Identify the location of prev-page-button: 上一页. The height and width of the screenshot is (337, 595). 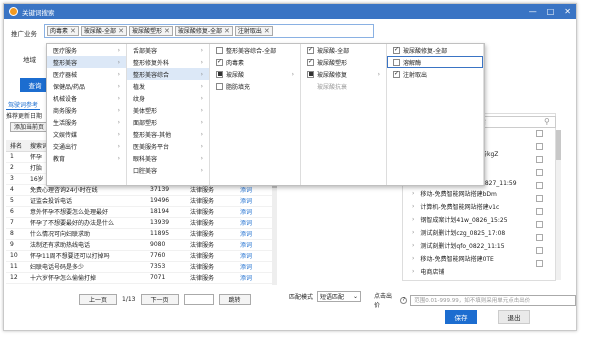
(98, 299).